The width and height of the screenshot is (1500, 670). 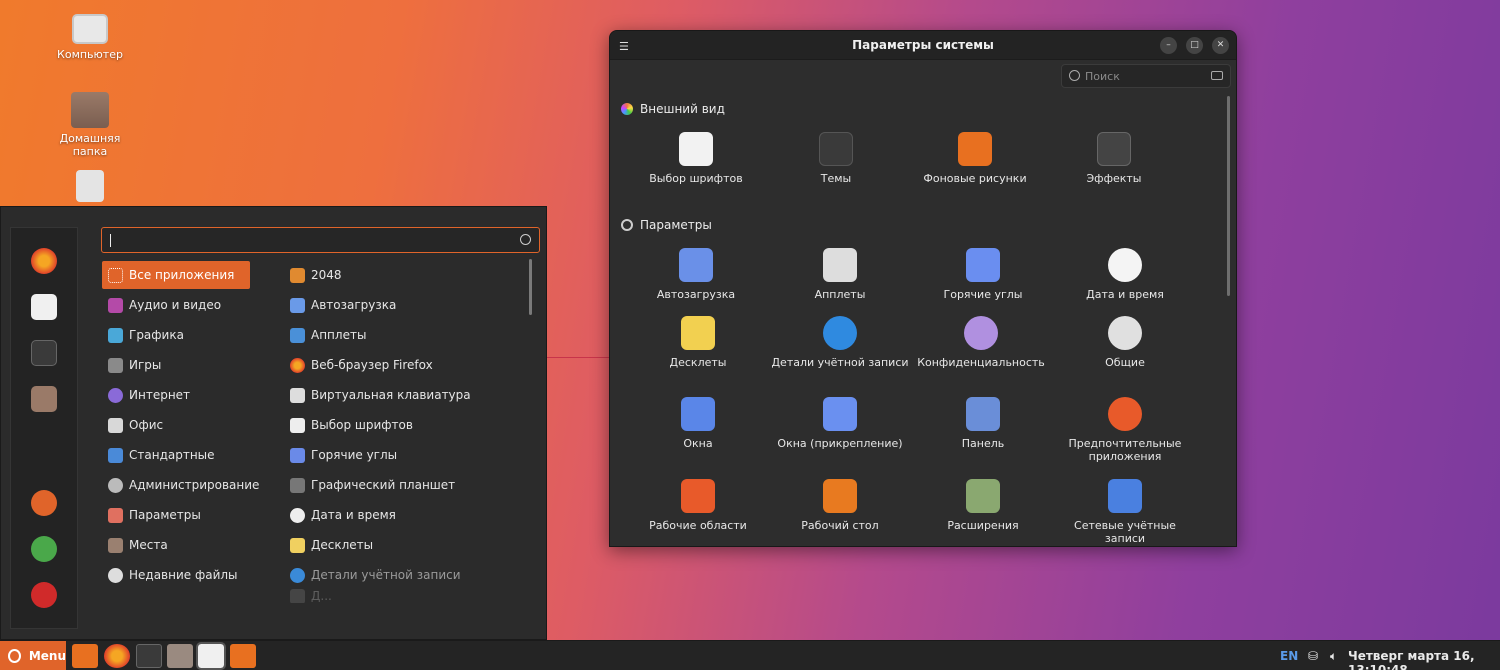 What do you see at coordinates (33, 655) in the screenshot?
I see `menu-button: Menu` at bounding box center [33, 655].